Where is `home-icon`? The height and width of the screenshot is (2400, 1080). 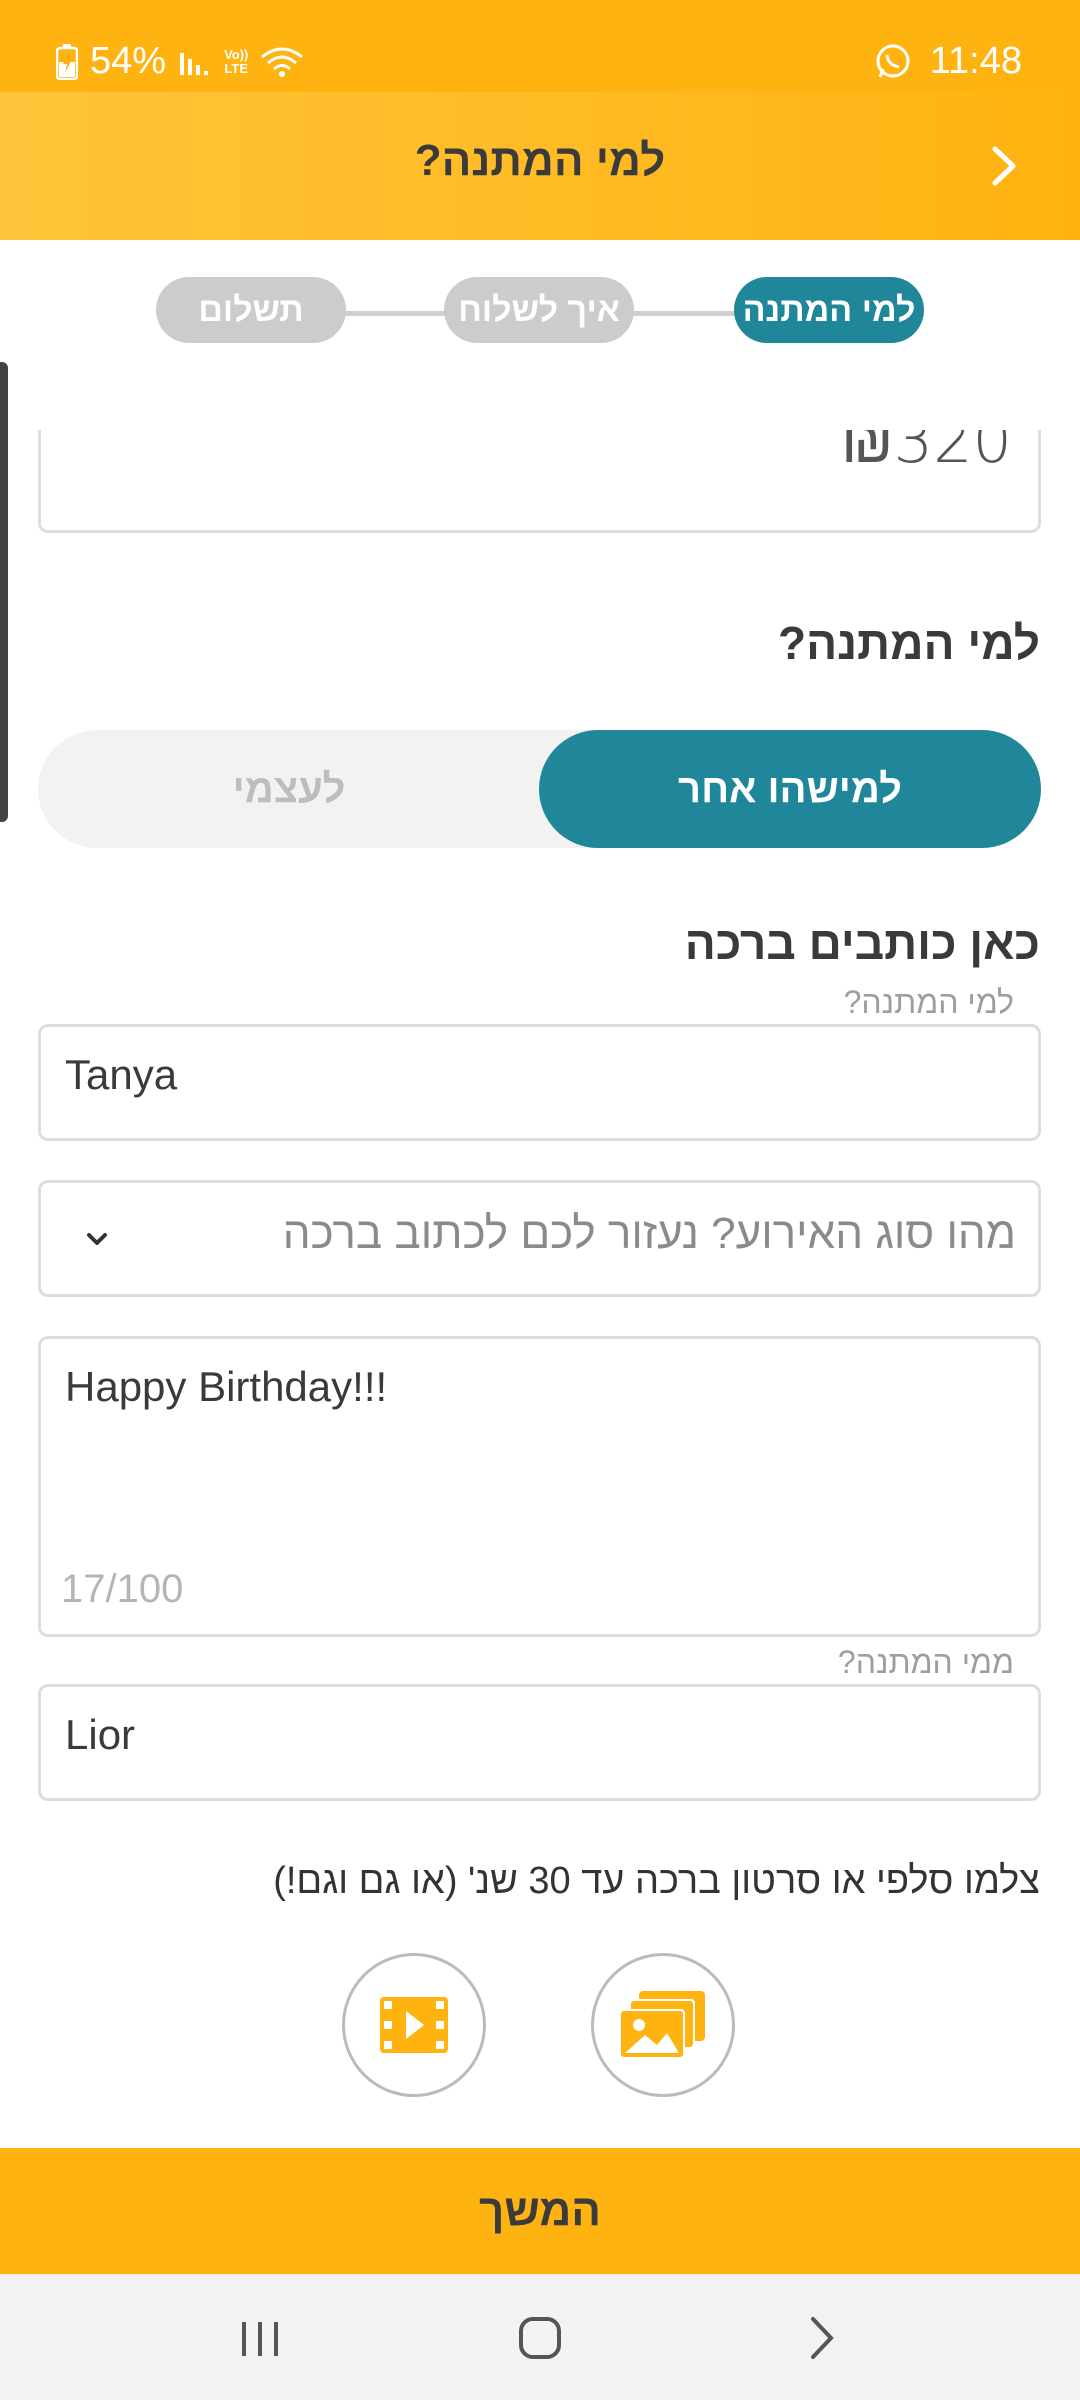 home-icon is located at coordinates (540, 2338).